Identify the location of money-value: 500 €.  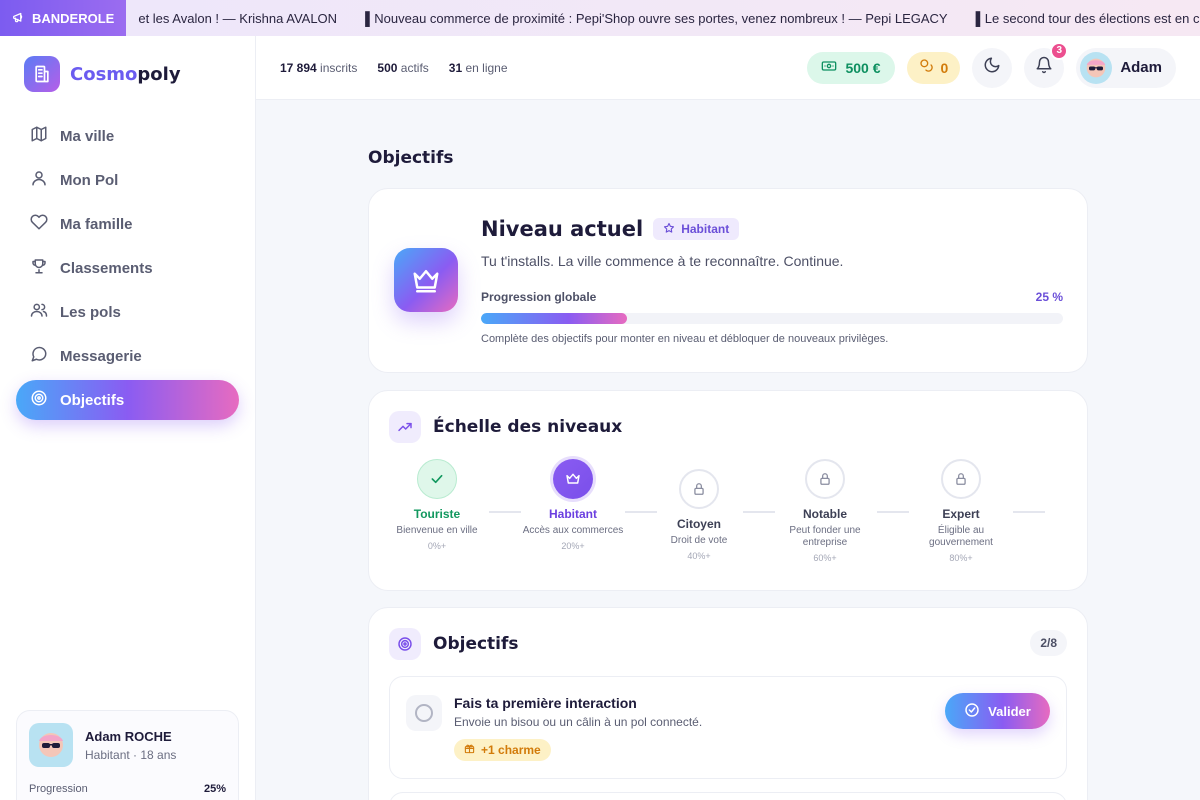
(863, 67).